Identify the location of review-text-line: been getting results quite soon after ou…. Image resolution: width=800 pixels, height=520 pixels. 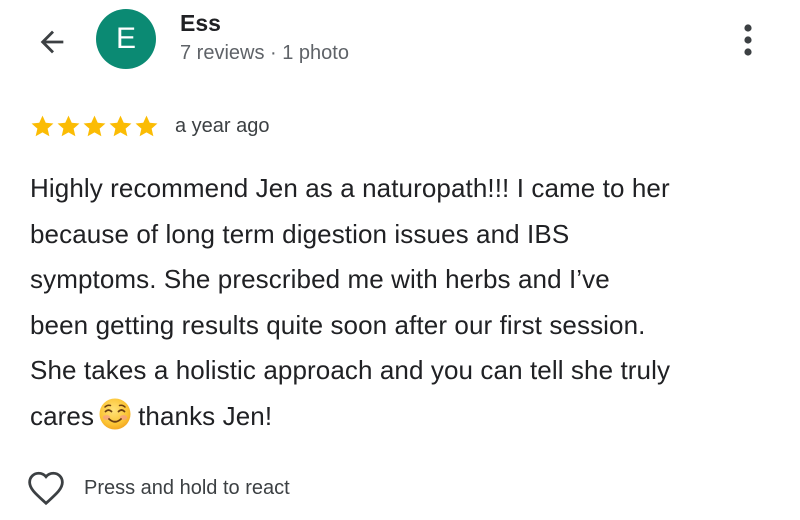
(338, 324).